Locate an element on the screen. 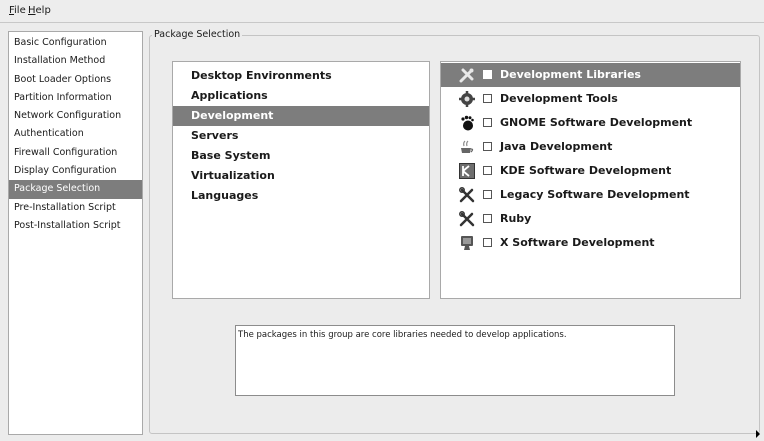 The height and width of the screenshot is (441, 764). package-row-kde-software-development: KDE Software Development is located at coordinates (590, 171).